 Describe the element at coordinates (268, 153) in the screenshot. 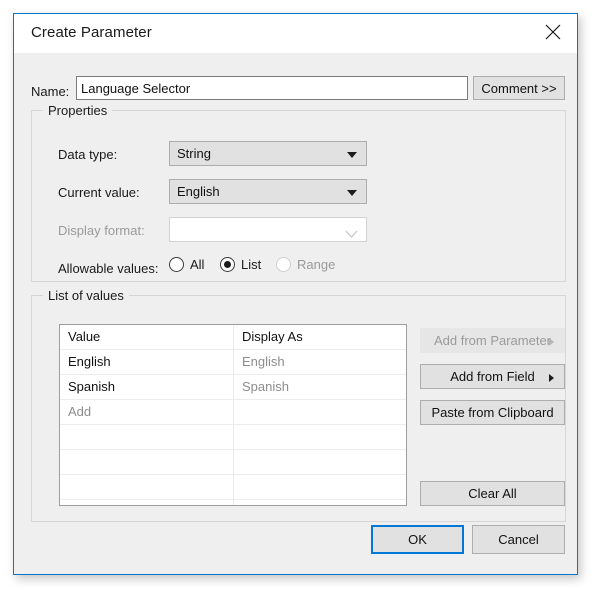

I see `data-type-select: String` at that location.